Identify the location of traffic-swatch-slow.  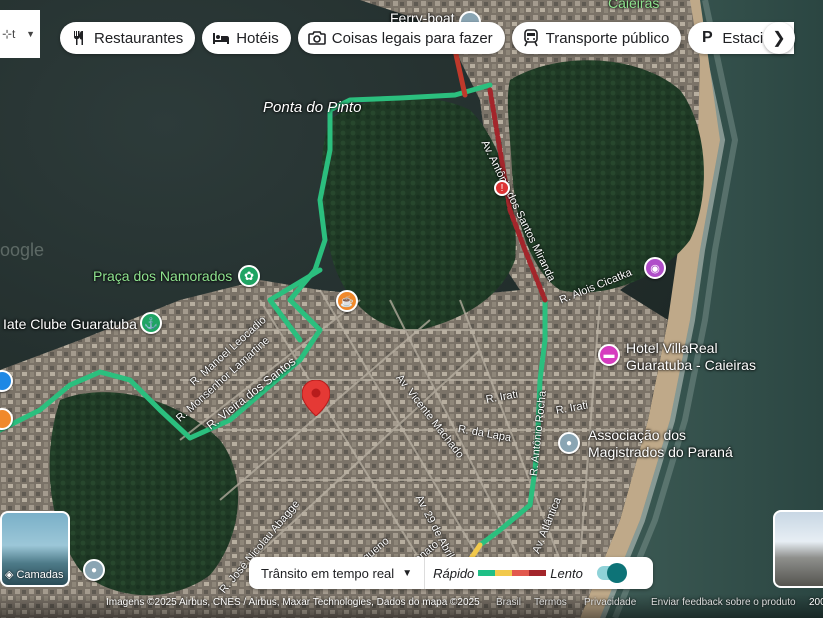
(521, 573).